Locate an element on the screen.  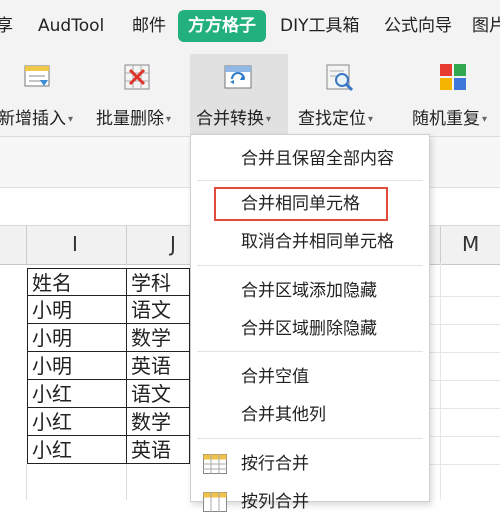
tab-formula-wizard: 公式向导 is located at coordinates (418, 26).